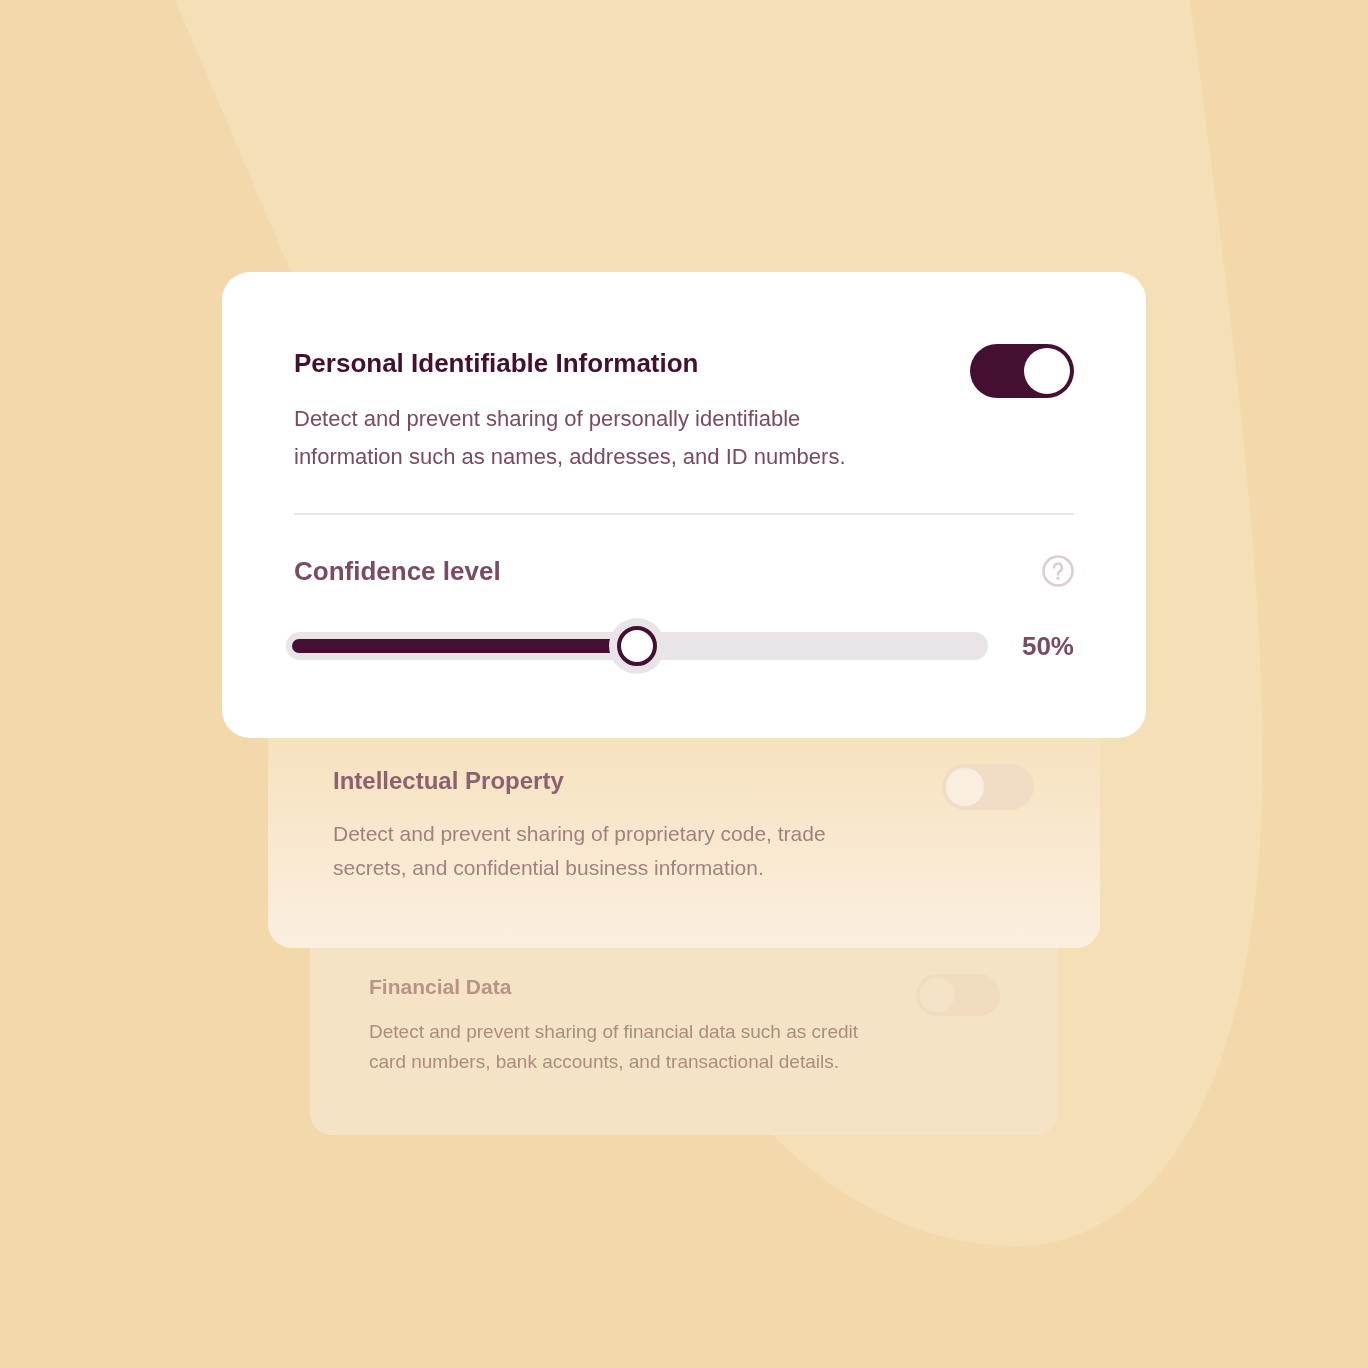 Image resolution: width=1368 pixels, height=1368 pixels. What do you see at coordinates (580, 851) in the screenshot?
I see `card-description: Detect and prevent sharing of proprietary code, trade secrets, and confidential business information.` at bounding box center [580, 851].